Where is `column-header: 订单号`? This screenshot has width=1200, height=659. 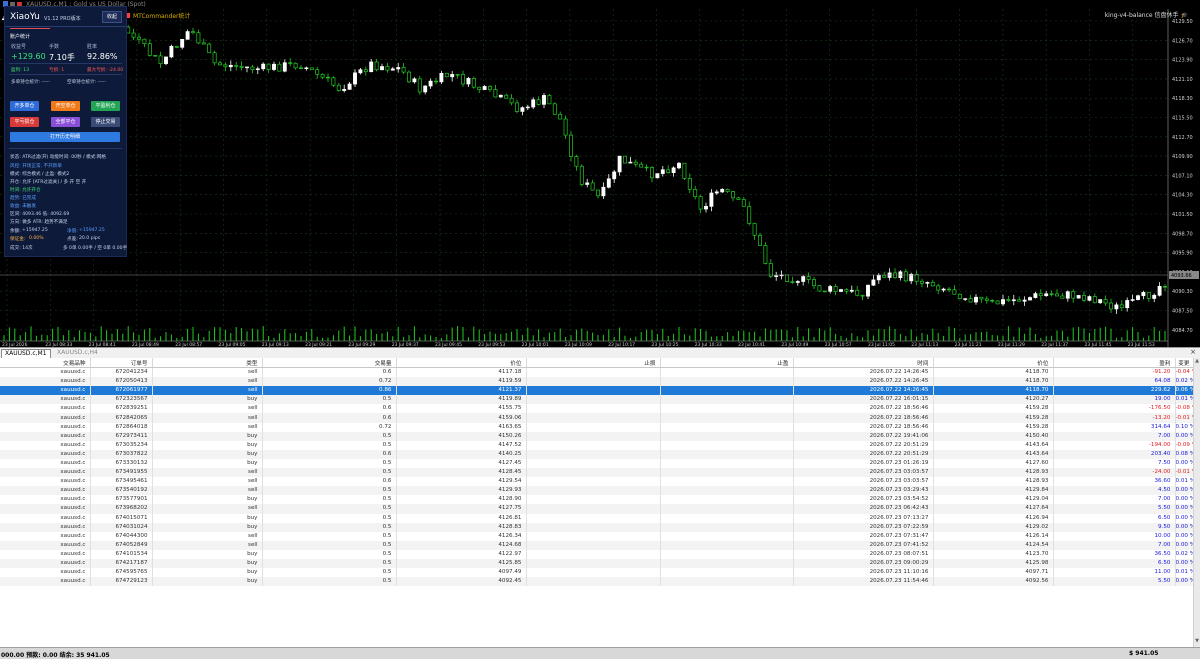
column-header: 订单号 is located at coordinates (121, 363).